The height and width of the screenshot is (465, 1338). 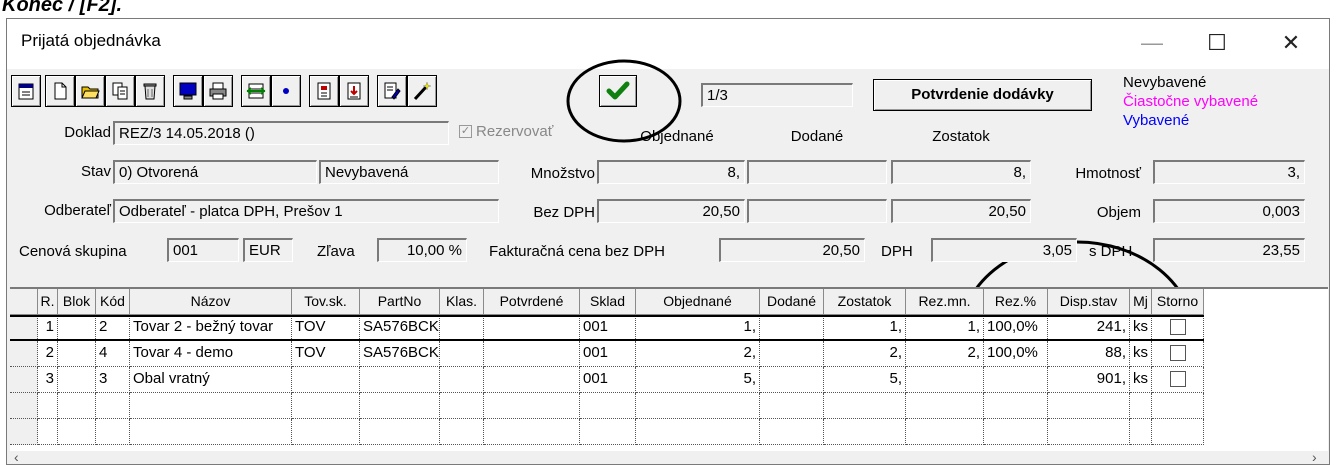 I want to click on cell-zostatok: 5,, so click(x=865, y=380).